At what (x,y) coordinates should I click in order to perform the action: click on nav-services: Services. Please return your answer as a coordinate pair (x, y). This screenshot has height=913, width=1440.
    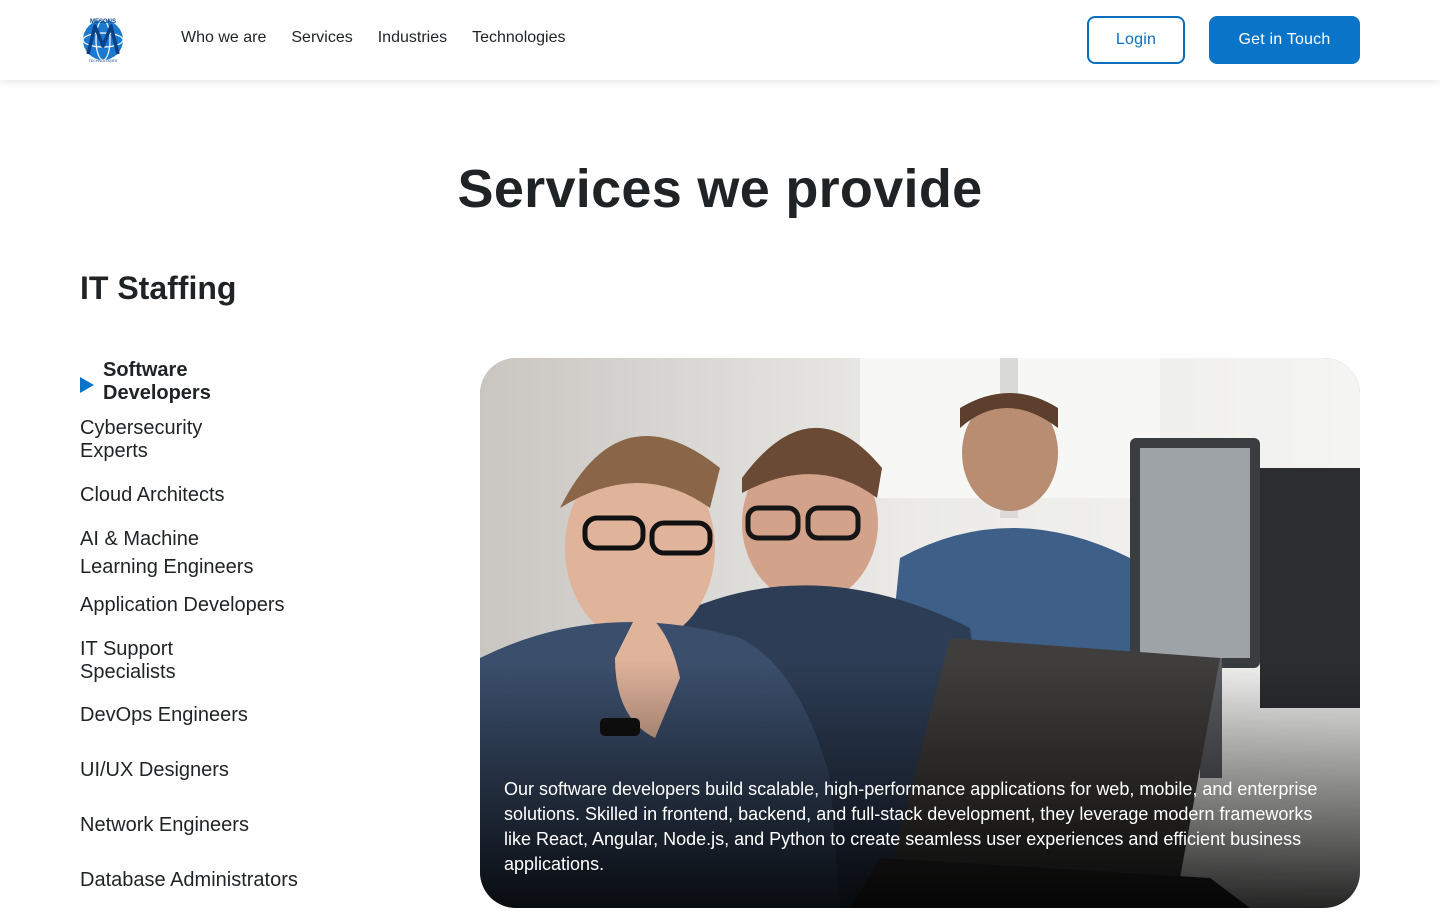
    Looking at the image, I should click on (321, 38).